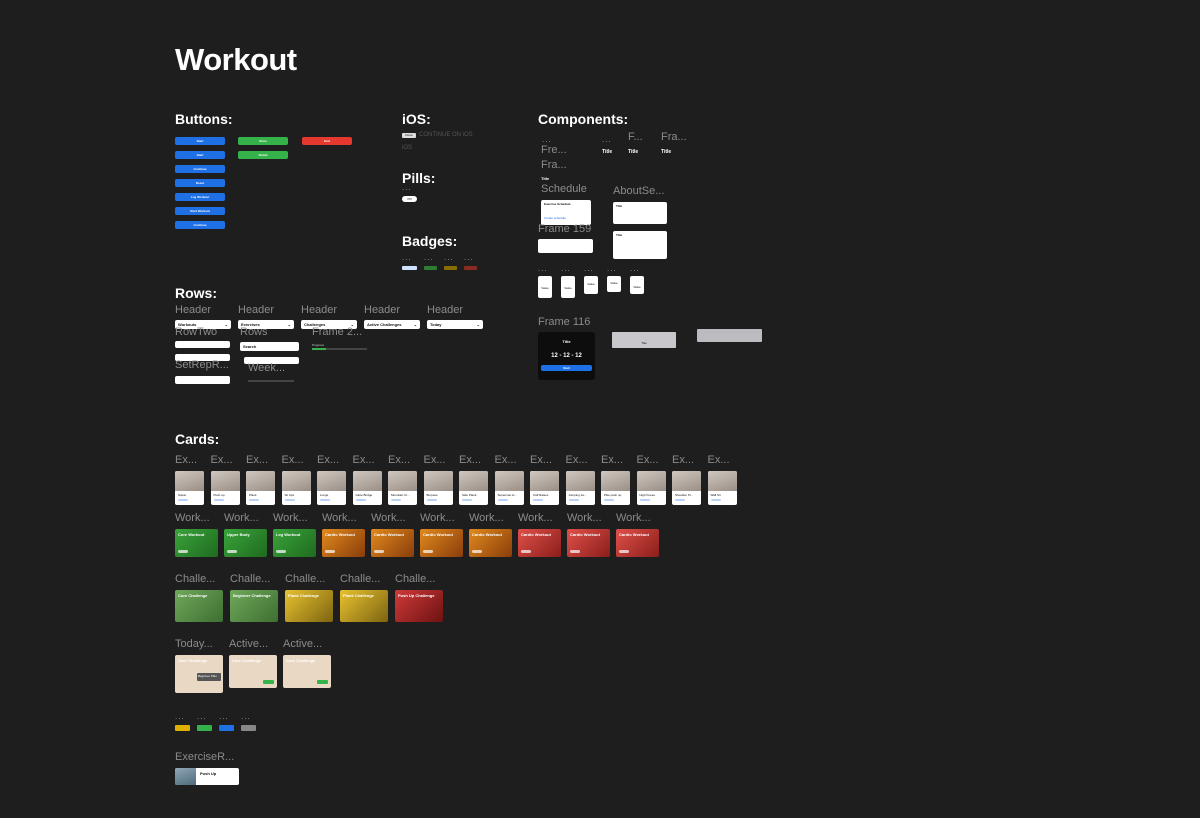 The image size is (1200, 818). I want to click on done-button: Done, so click(263, 141).